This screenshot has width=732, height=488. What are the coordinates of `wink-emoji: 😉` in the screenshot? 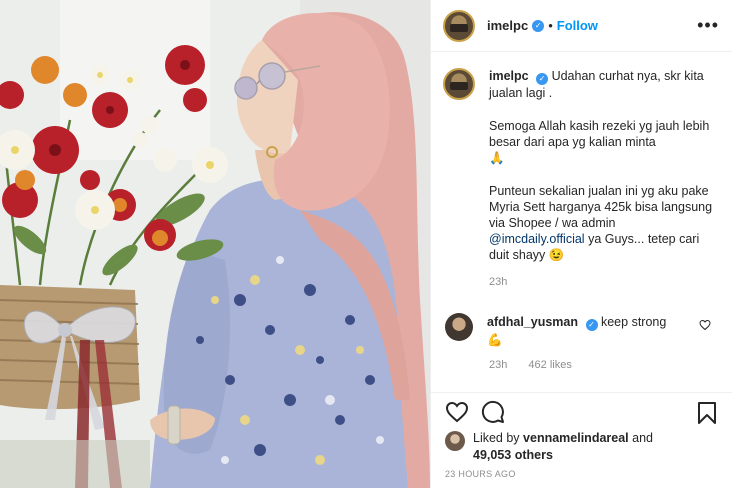 It's located at (556, 255).